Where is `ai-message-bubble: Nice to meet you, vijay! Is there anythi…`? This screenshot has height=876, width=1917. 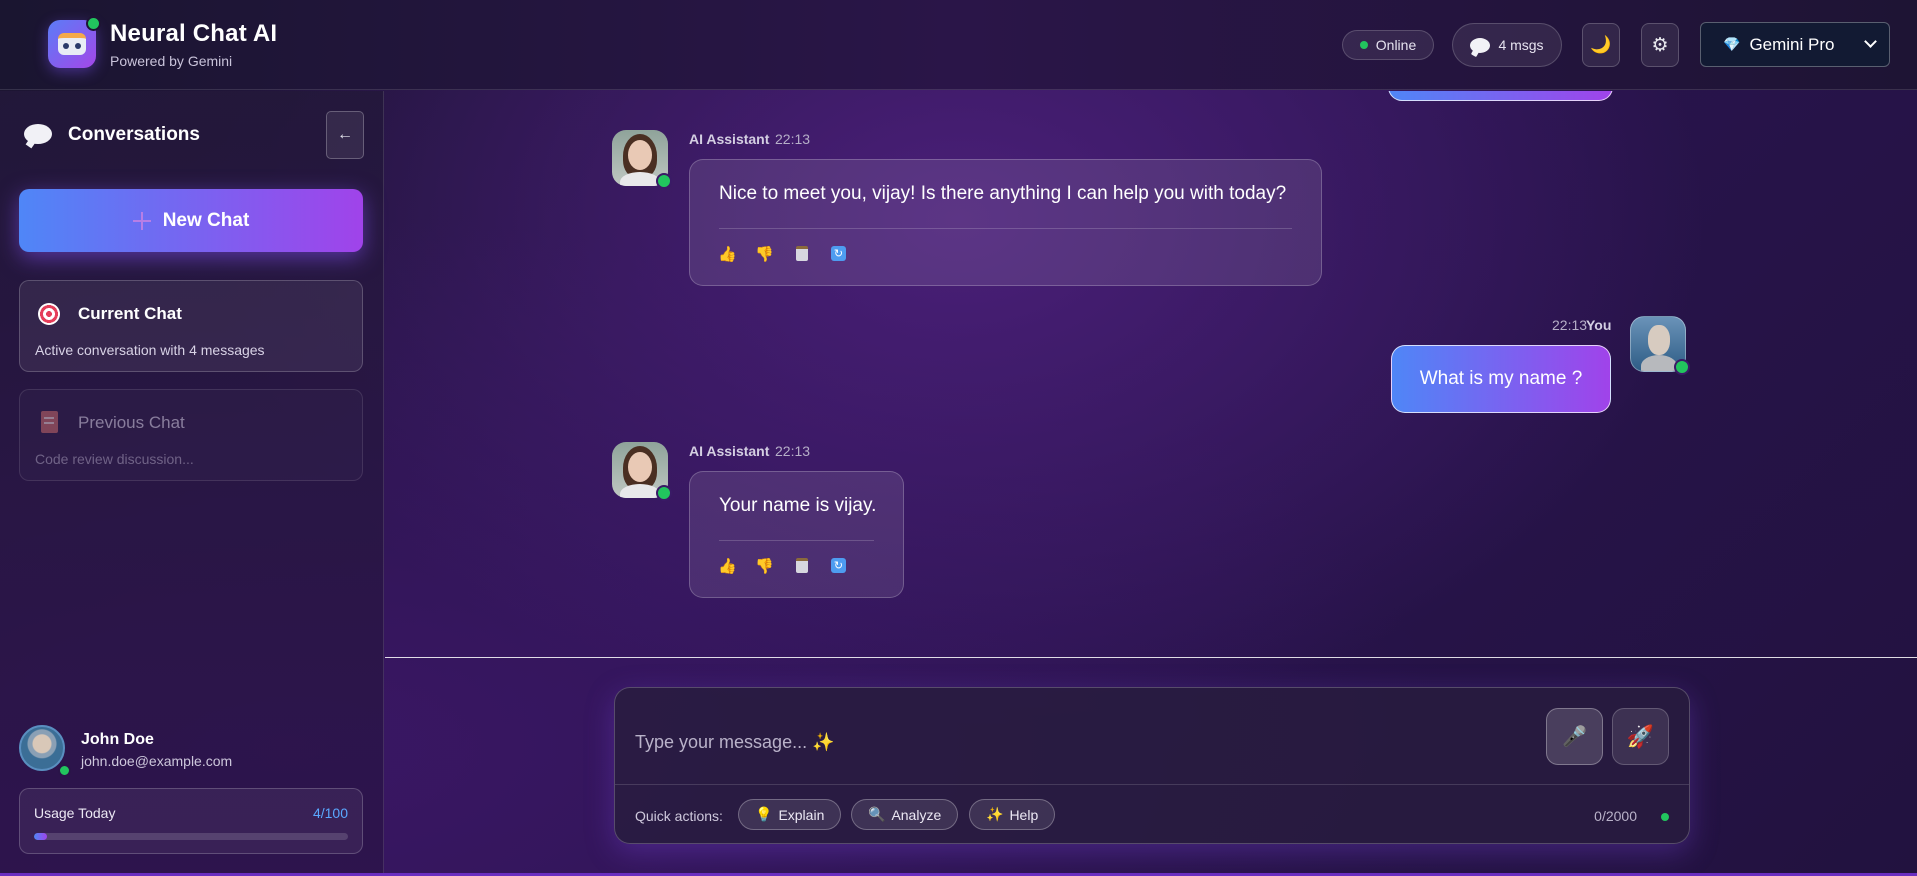
ai-message-bubble: Nice to meet you, vijay! Is there anythi… is located at coordinates (1005, 222).